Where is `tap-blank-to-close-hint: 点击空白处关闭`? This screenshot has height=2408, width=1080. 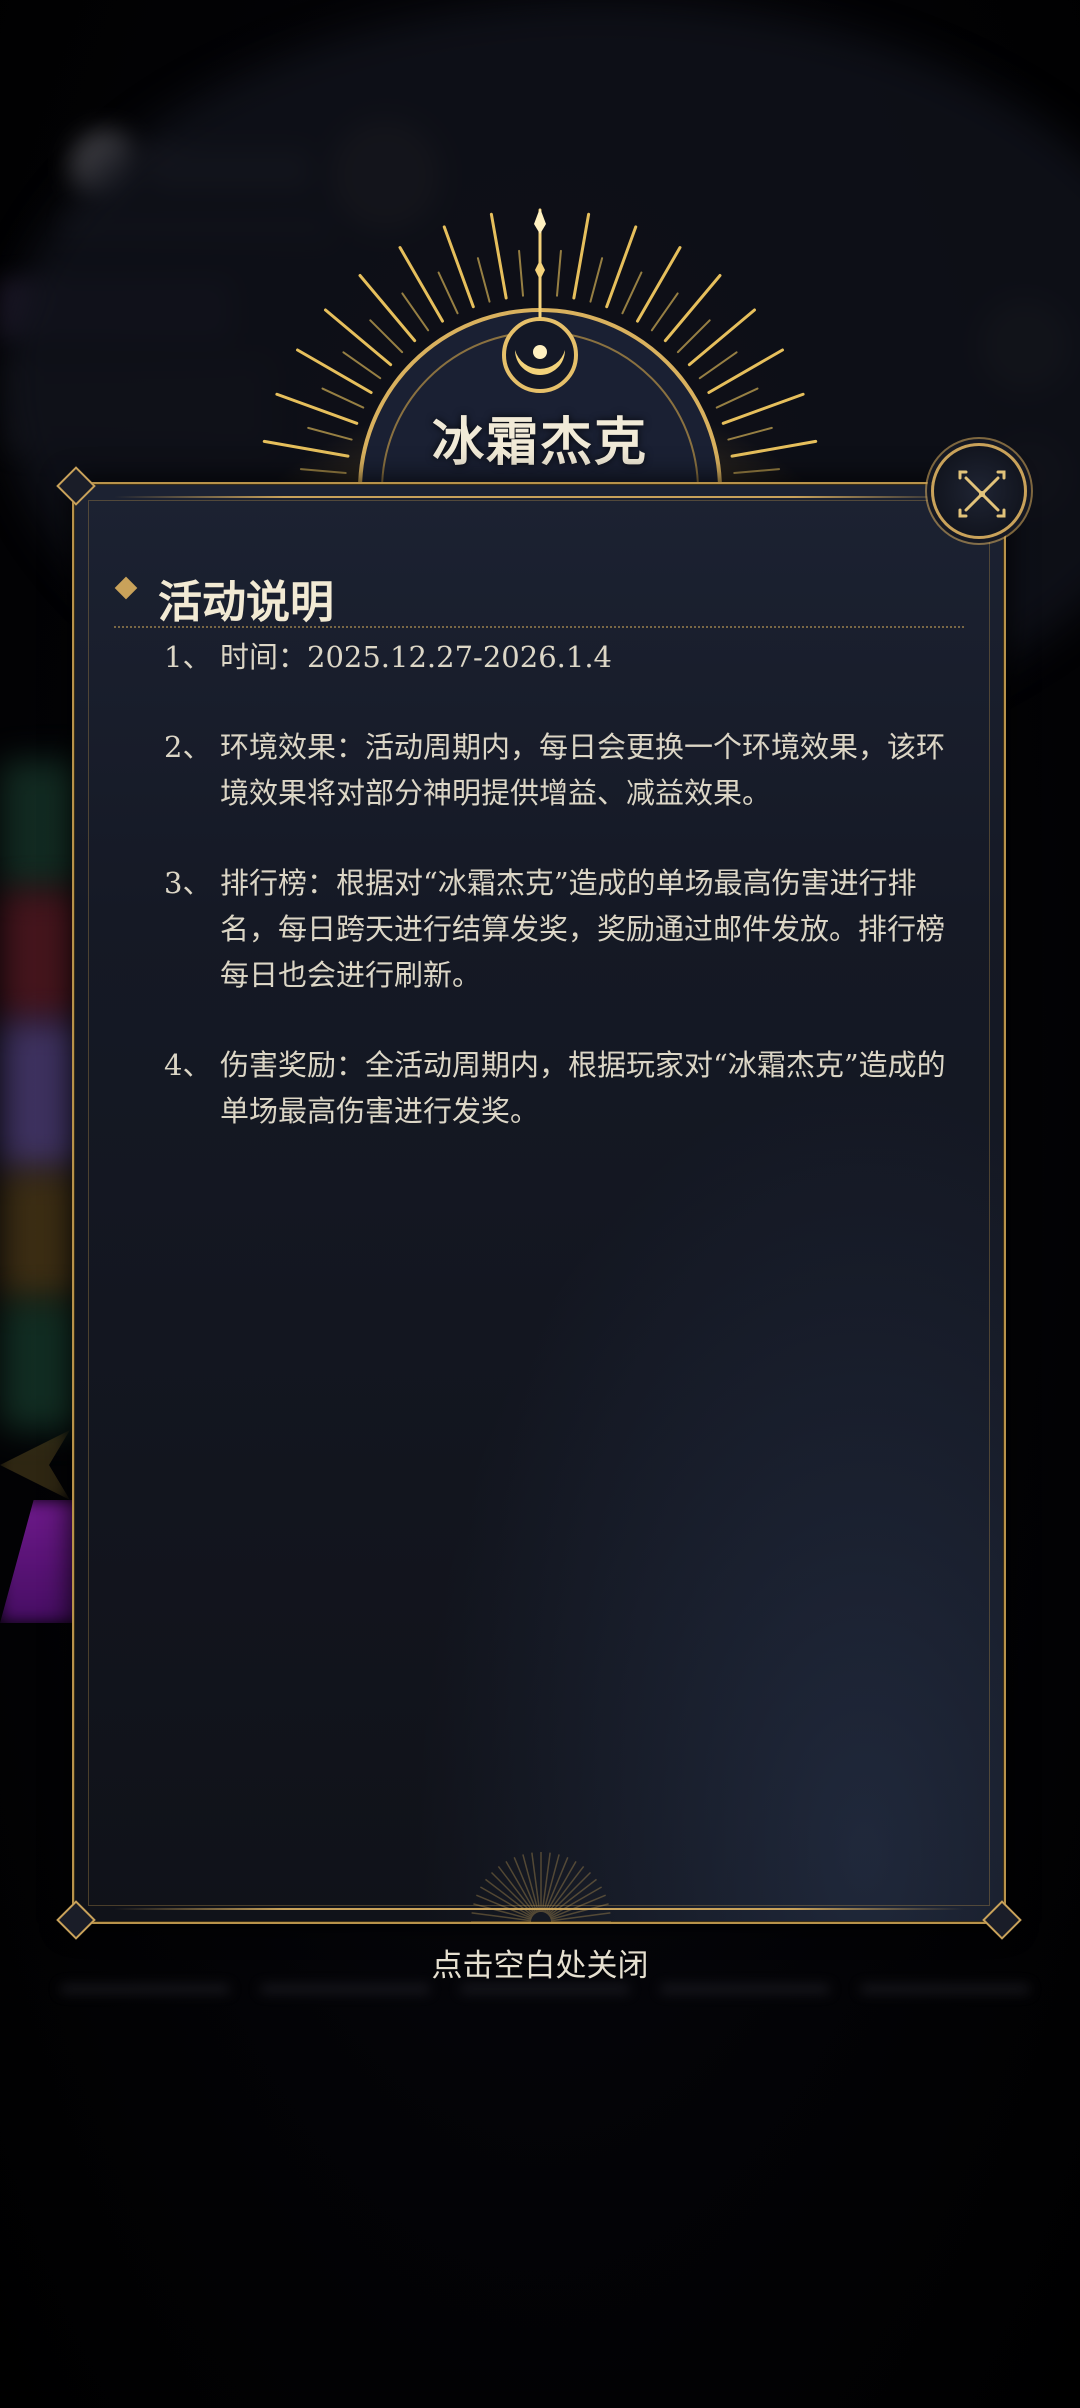 tap-blank-to-close-hint: 点击空白处关闭 is located at coordinates (540, 1962).